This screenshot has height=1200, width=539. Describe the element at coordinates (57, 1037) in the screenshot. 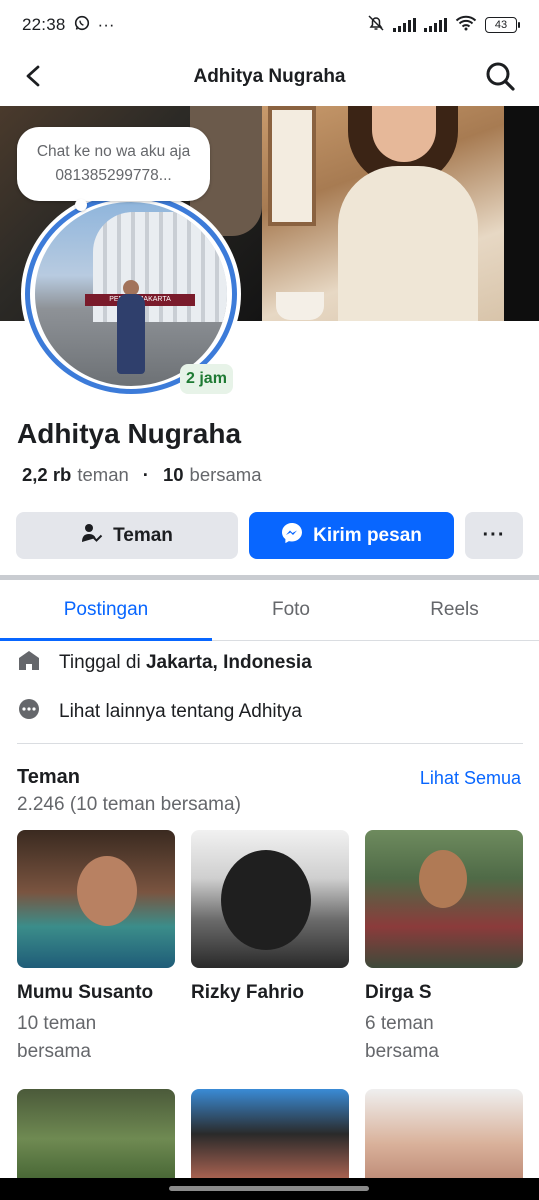

I see `friend-mutual: 10 teman bersama` at that location.